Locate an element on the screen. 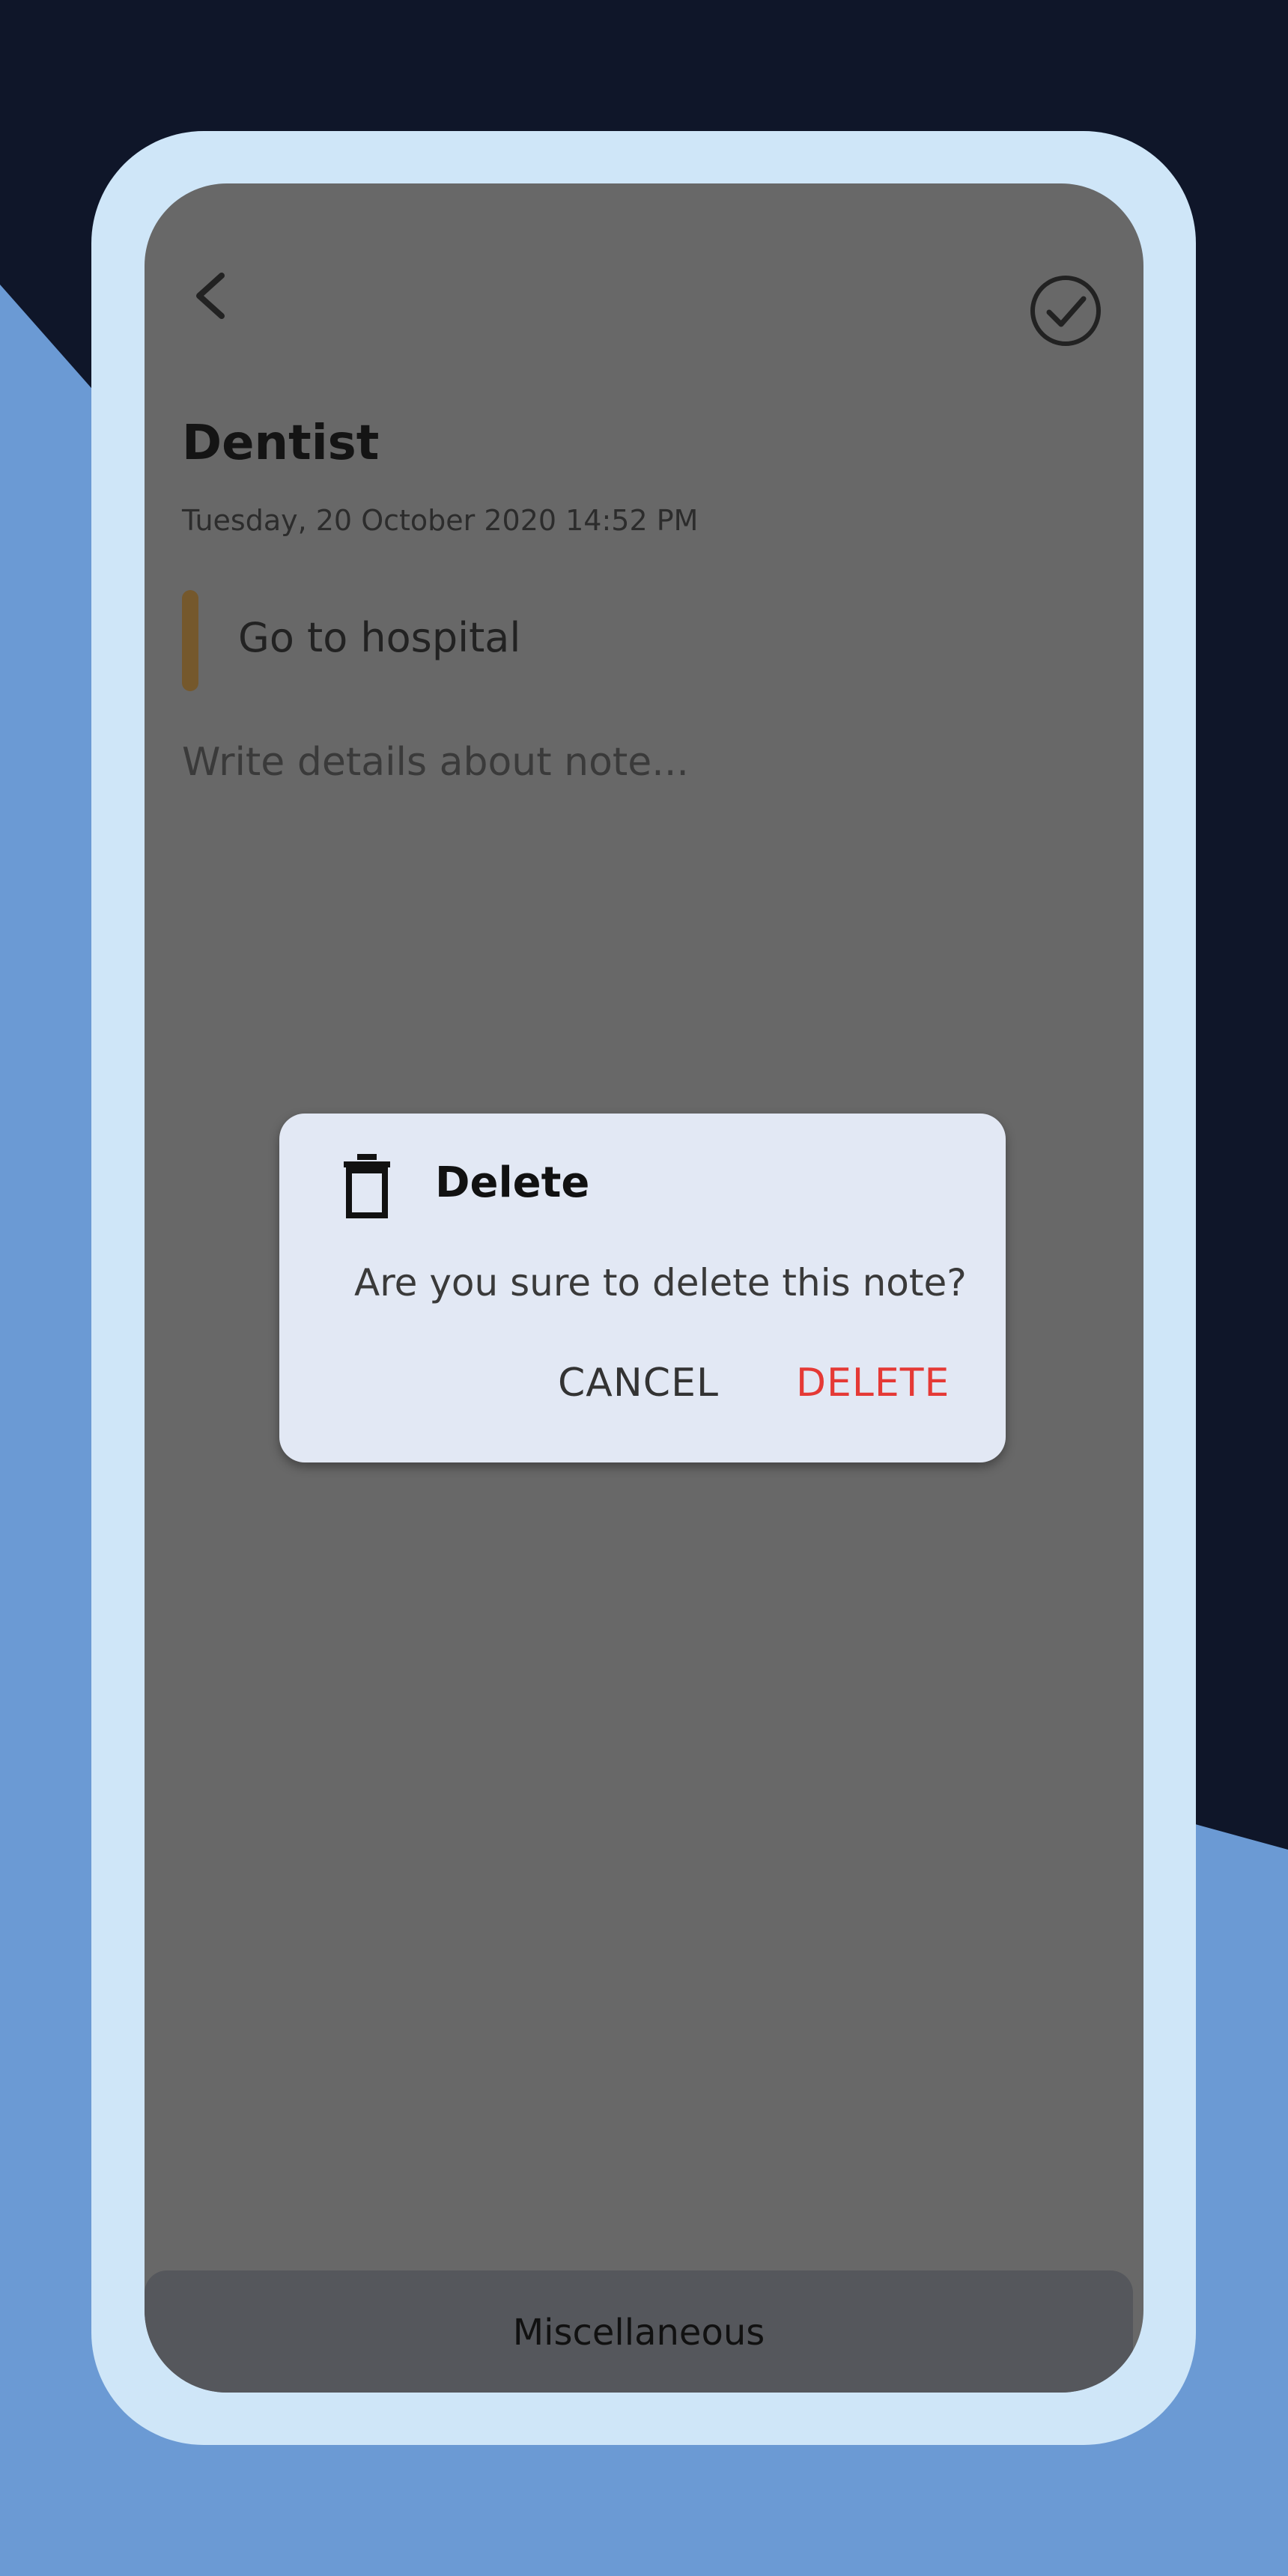 The width and height of the screenshot is (1288, 2576). trash-icon is located at coordinates (367, 1186).